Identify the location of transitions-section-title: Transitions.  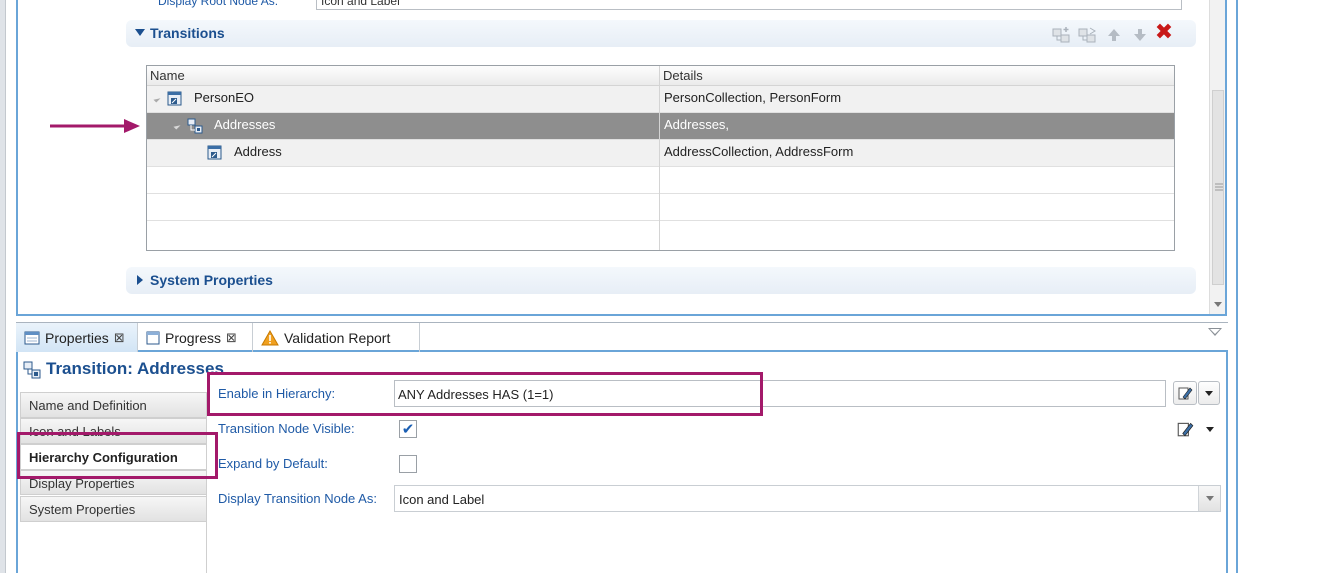
(187, 33).